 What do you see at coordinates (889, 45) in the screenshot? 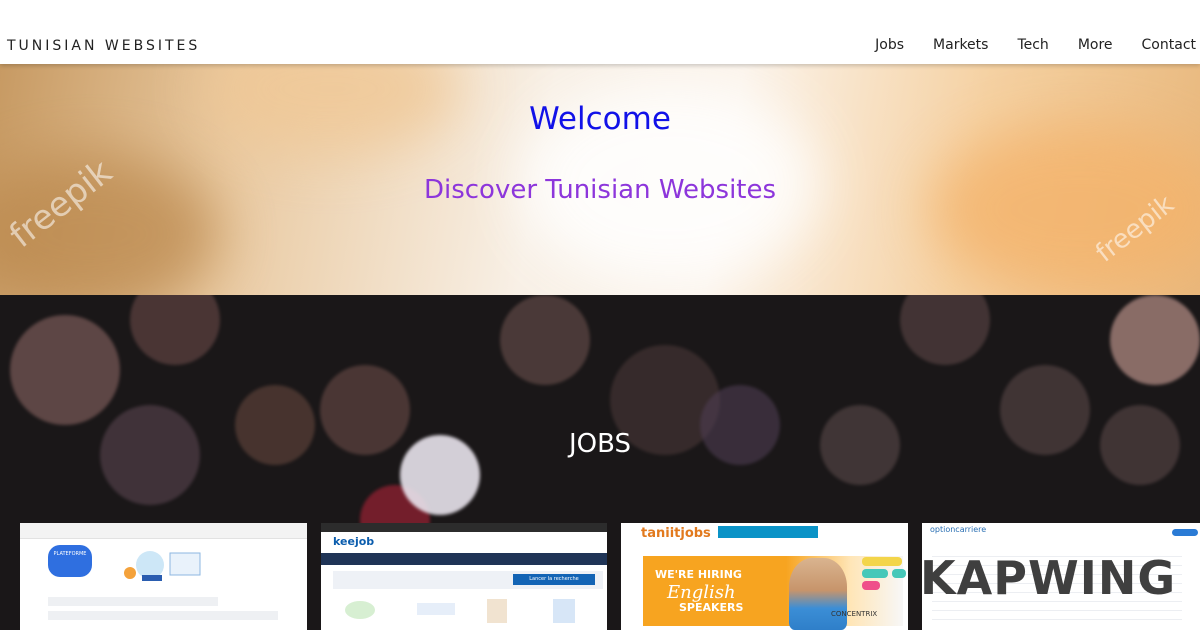
I see `nav-item-jobs: Jobs` at bounding box center [889, 45].